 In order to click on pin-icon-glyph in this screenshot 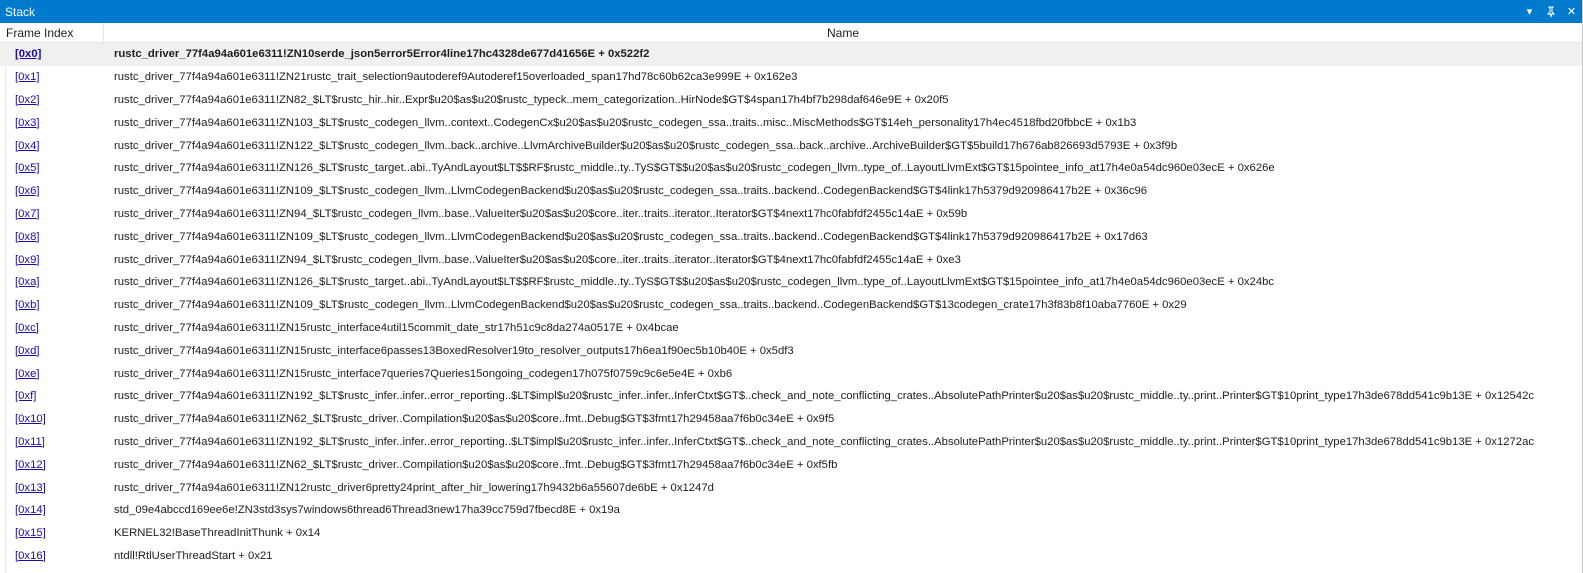, I will do `click(1550, 11)`.